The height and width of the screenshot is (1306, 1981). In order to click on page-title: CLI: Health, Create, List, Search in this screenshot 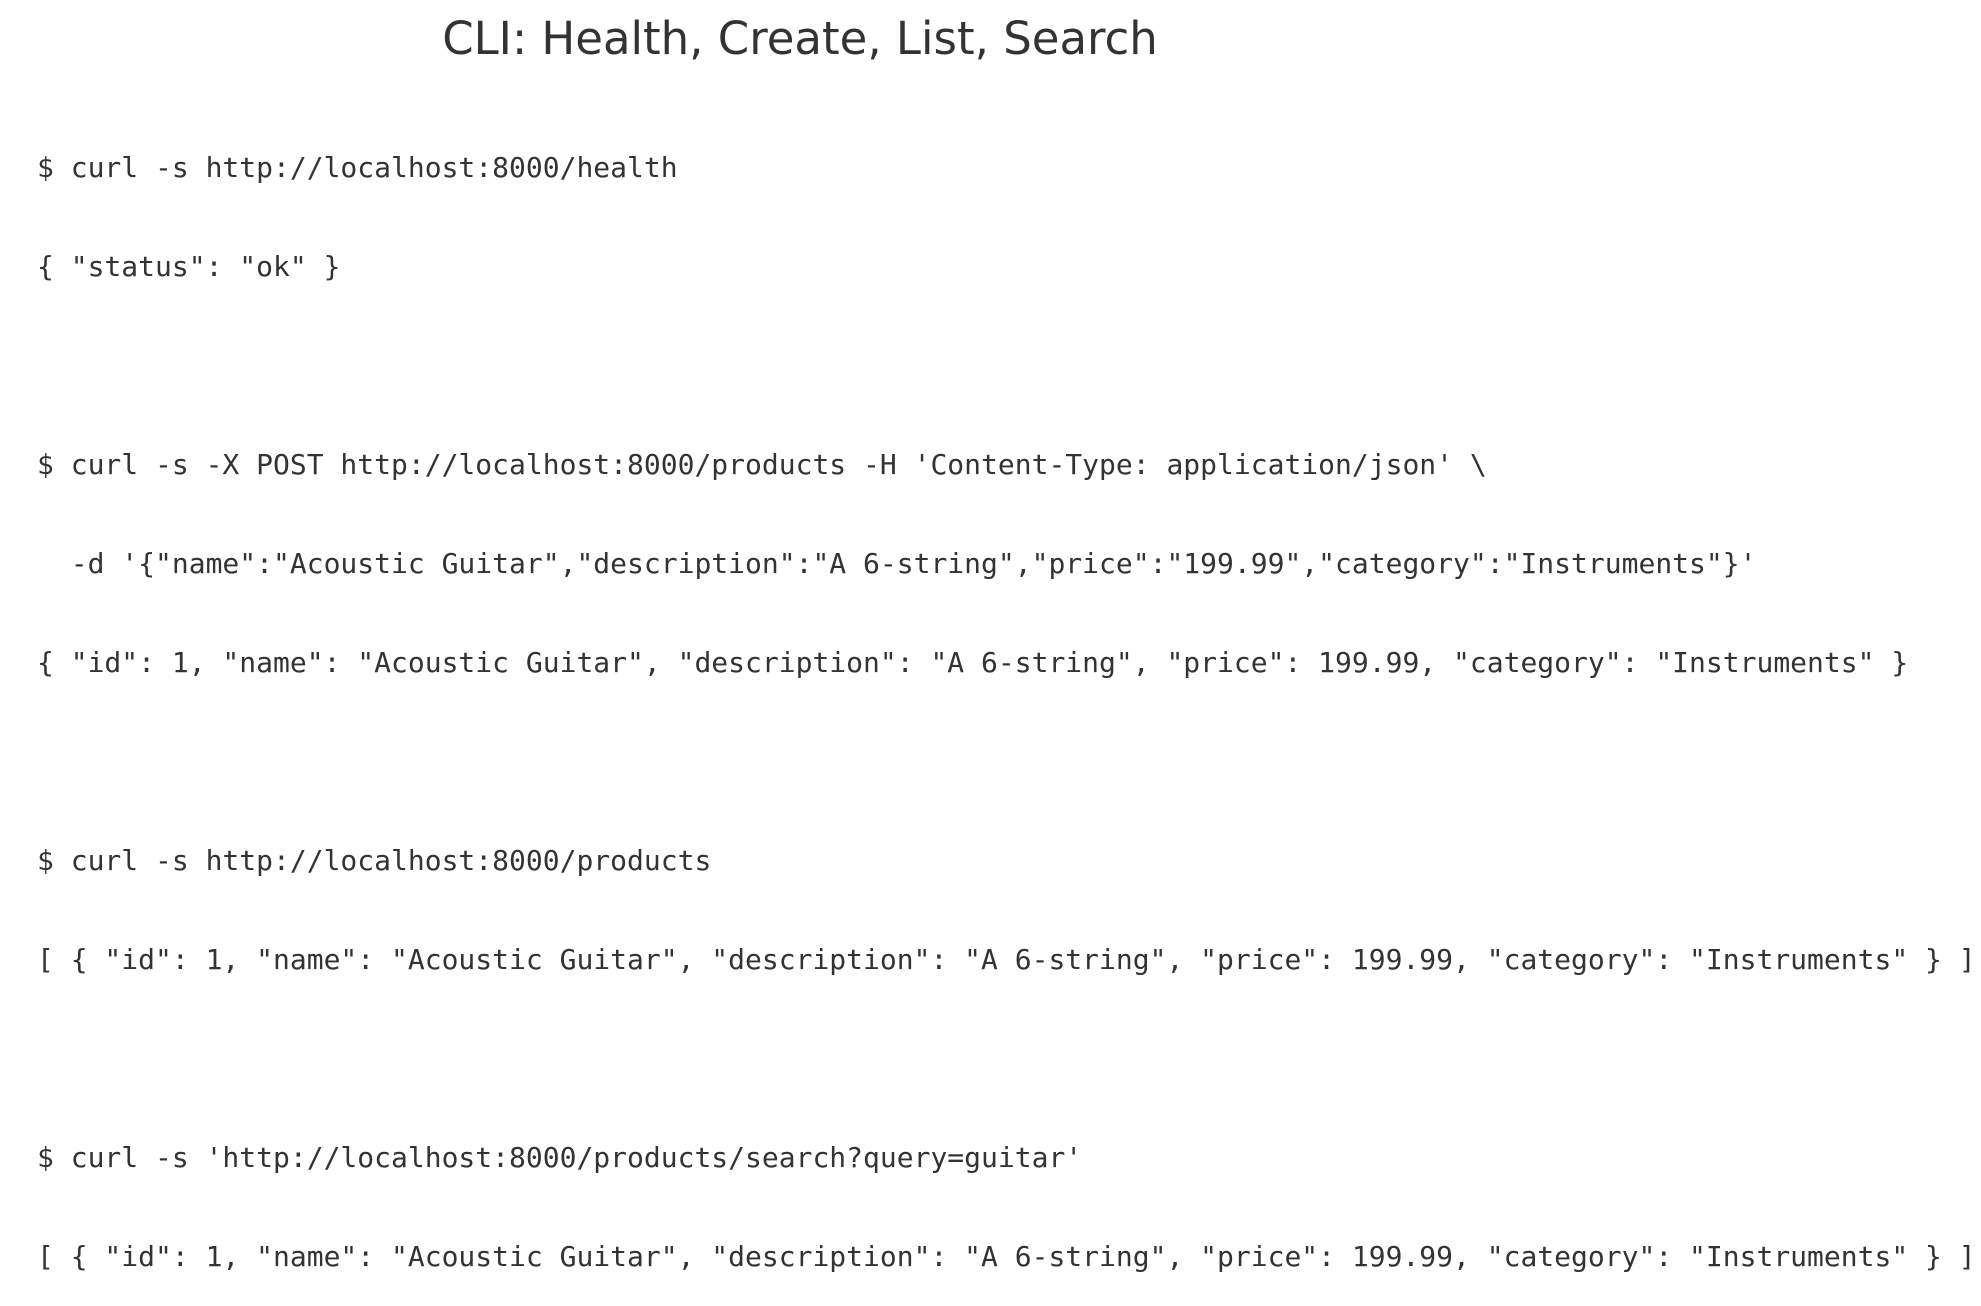, I will do `click(800, 38)`.